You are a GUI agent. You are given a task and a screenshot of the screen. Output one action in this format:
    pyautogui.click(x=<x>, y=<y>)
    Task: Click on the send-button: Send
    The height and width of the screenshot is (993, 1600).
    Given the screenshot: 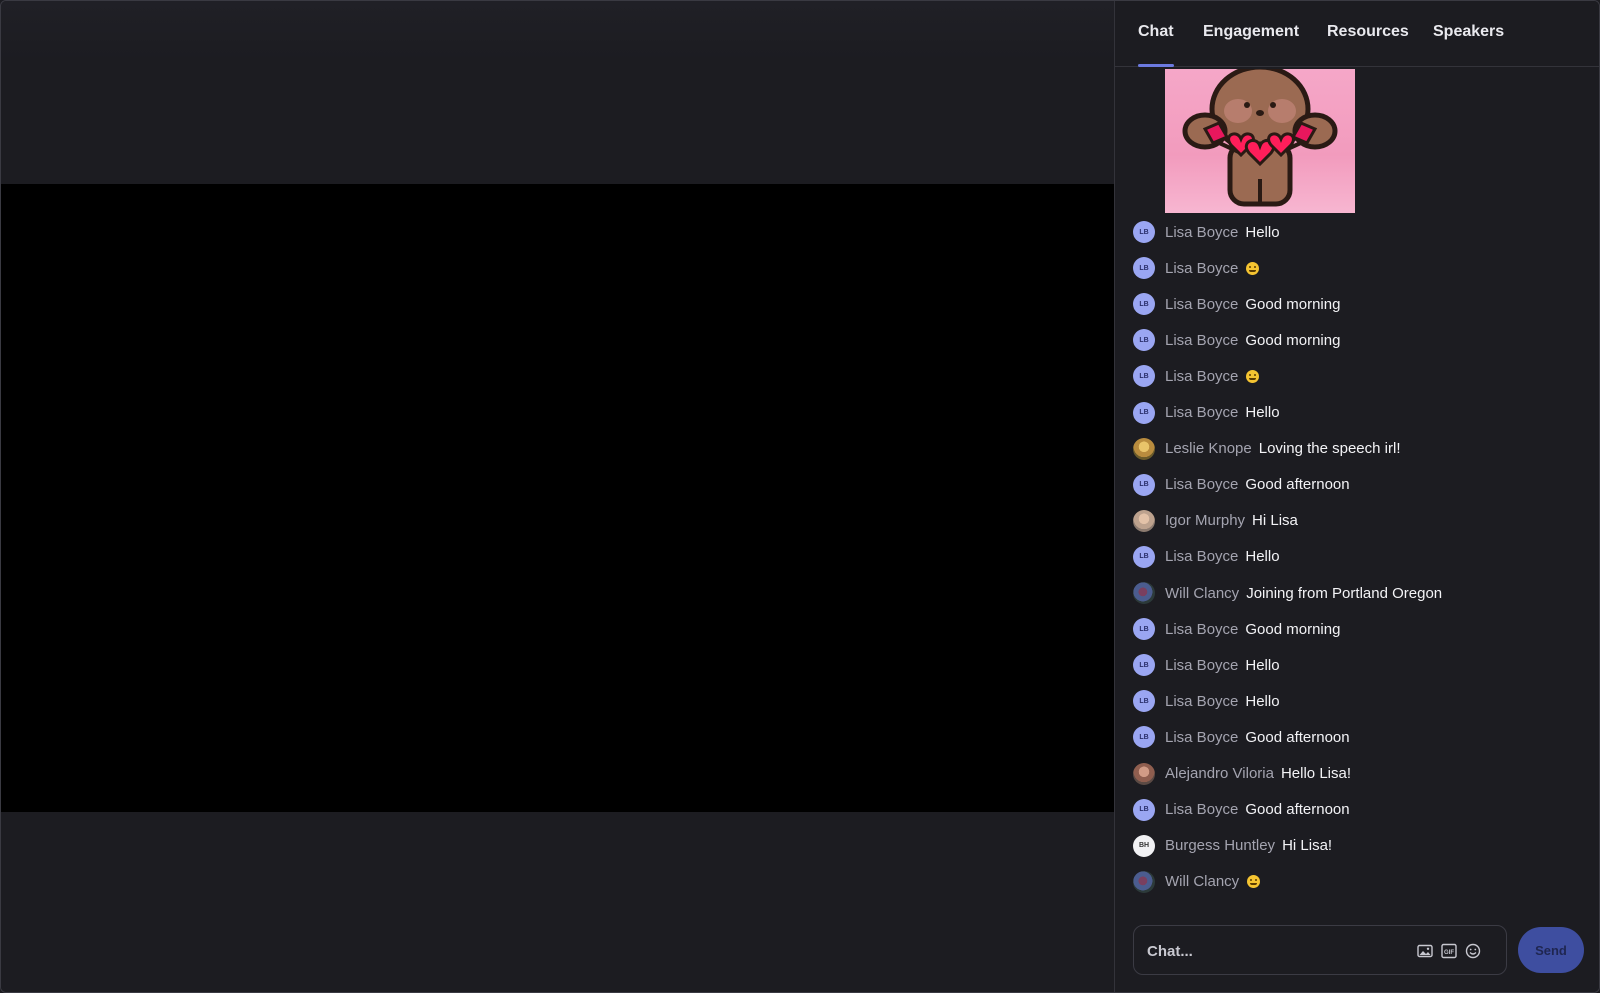 What is the action you would take?
    pyautogui.click(x=1551, y=950)
    